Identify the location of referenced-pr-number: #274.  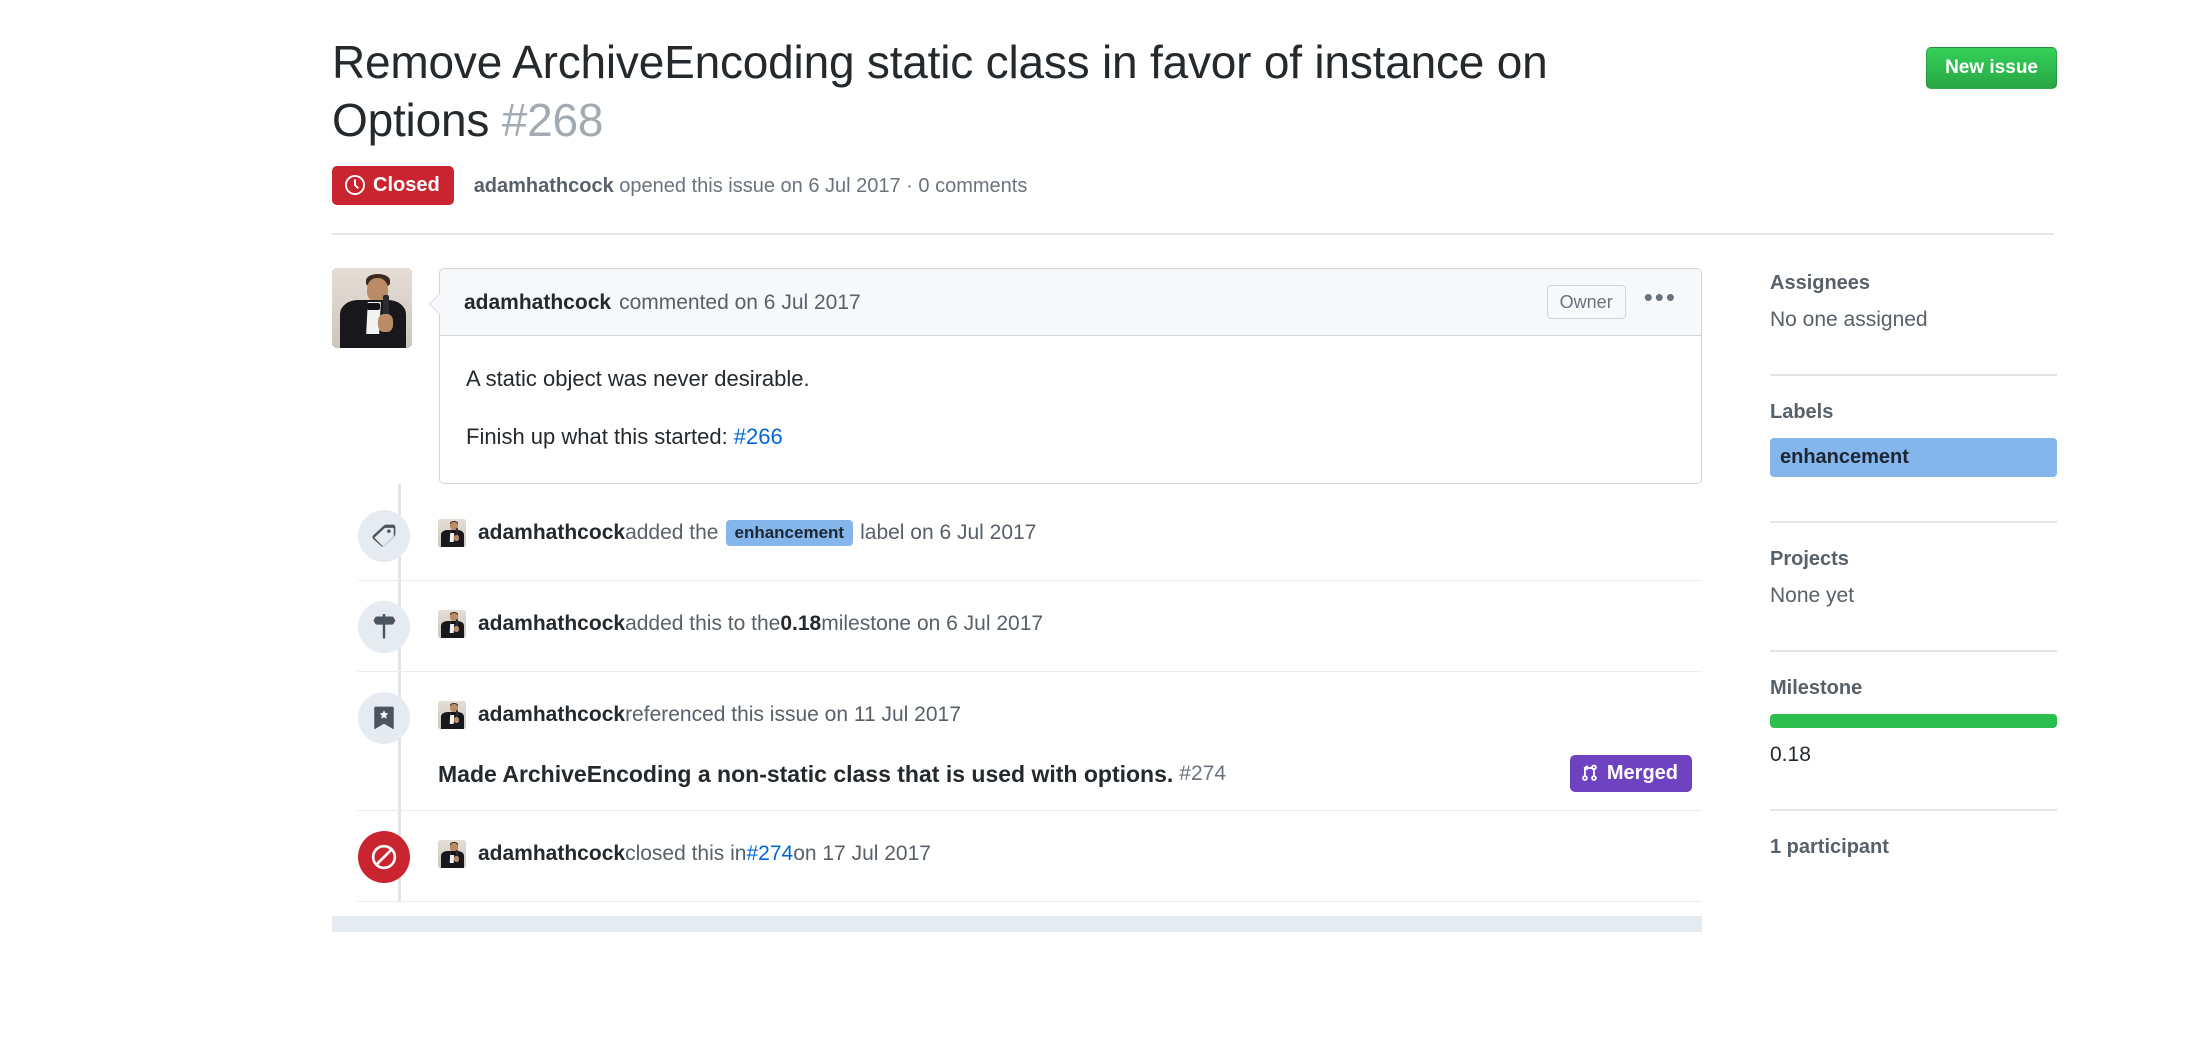
(1202, 773).